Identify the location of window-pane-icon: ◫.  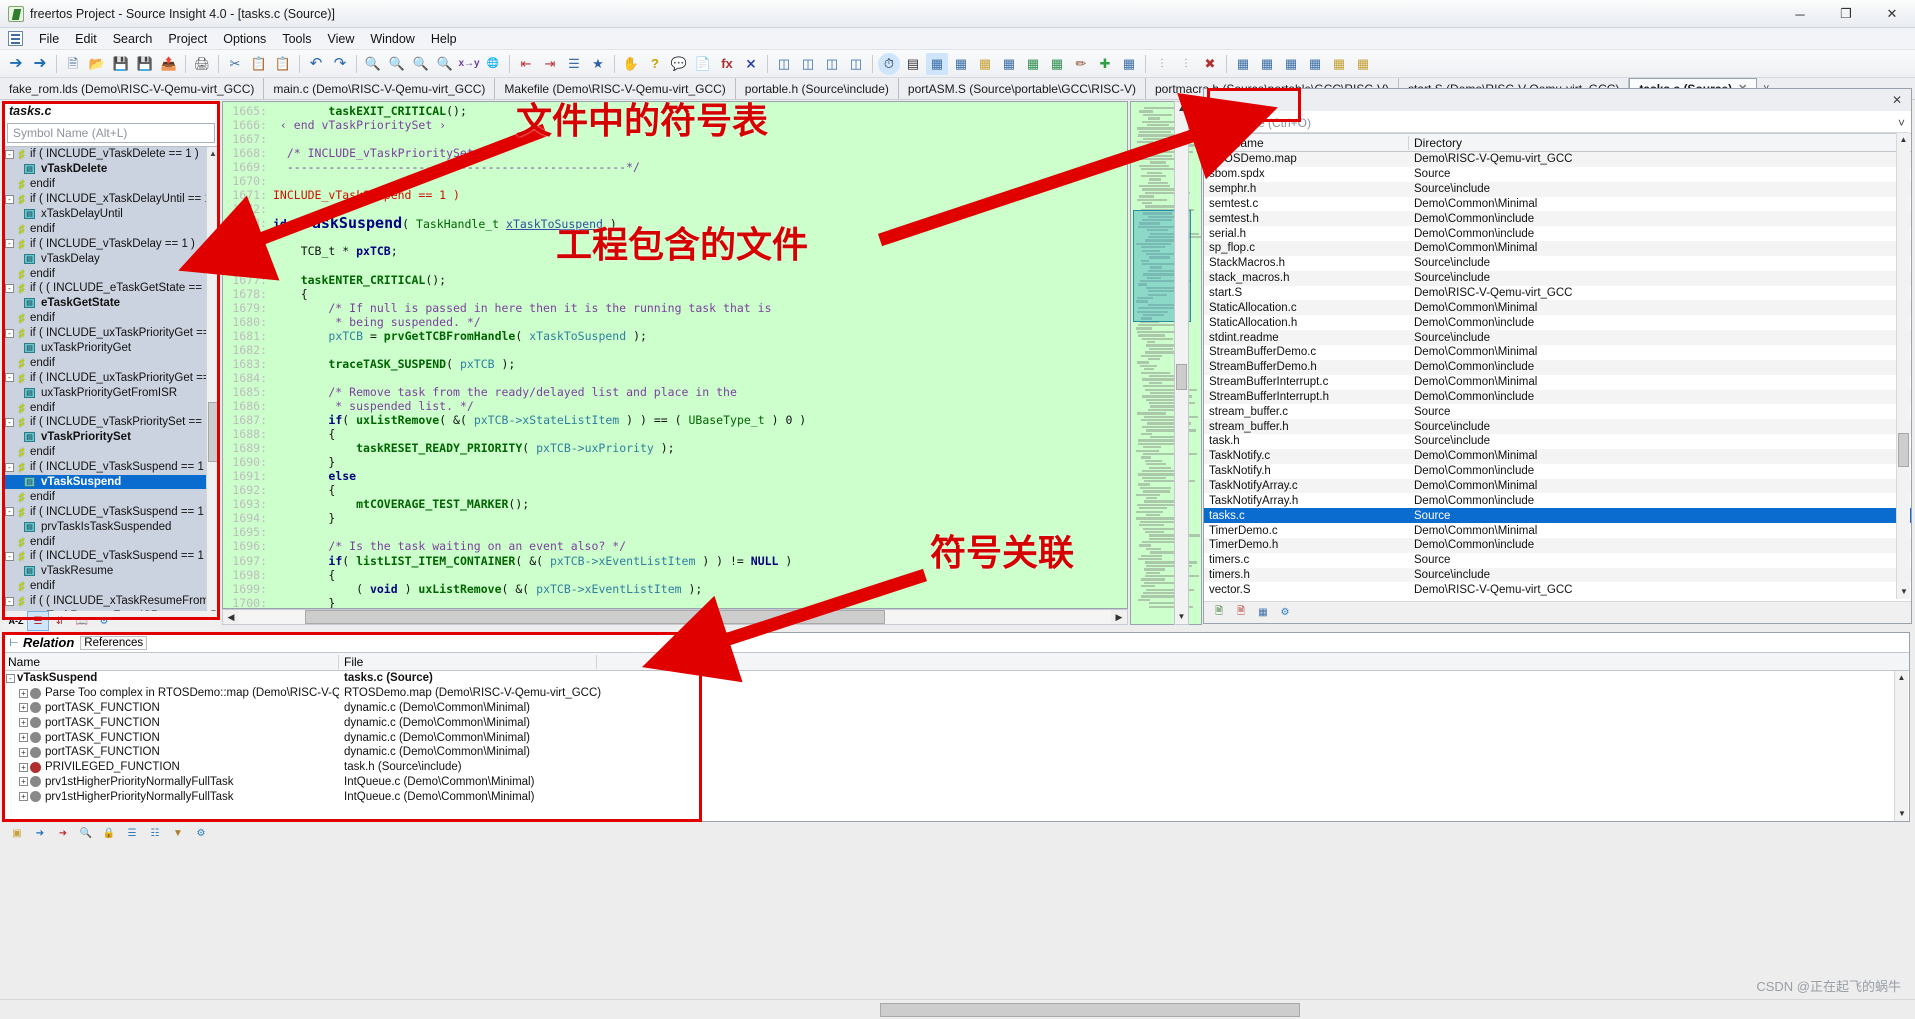
(832, 64).